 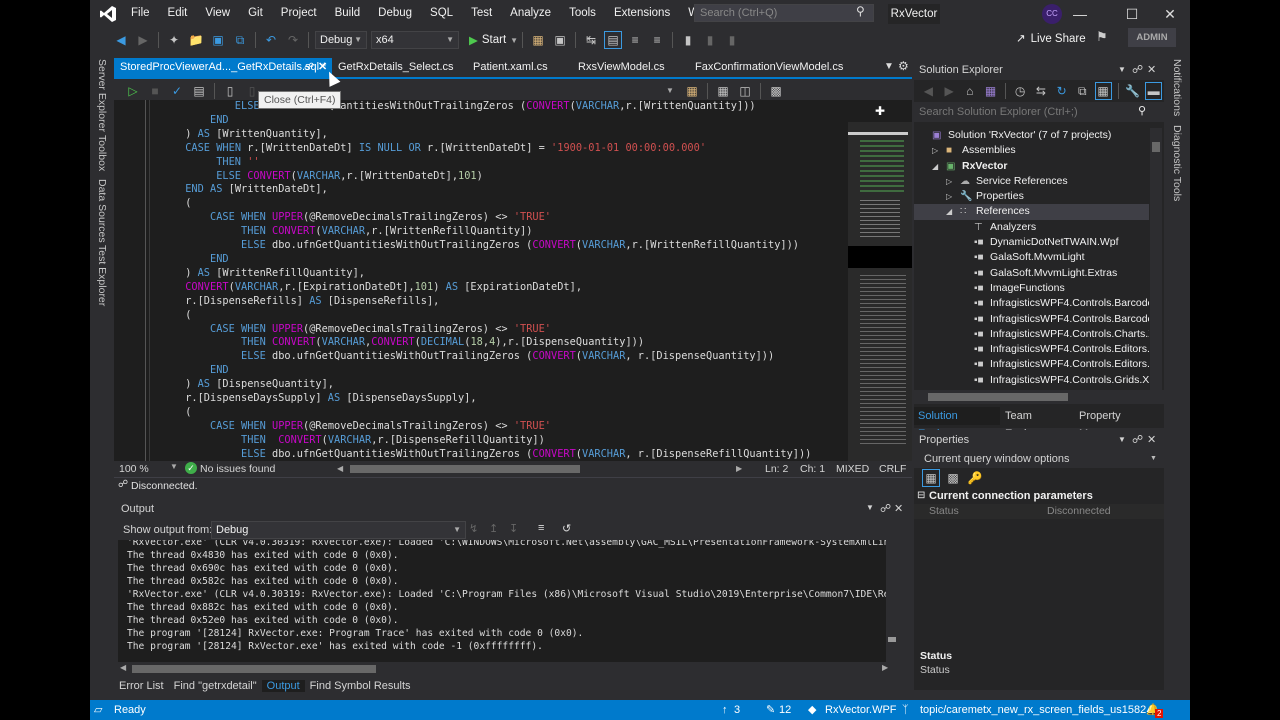 I want to click on save-icon: ▣, so click(x=218, y=40).